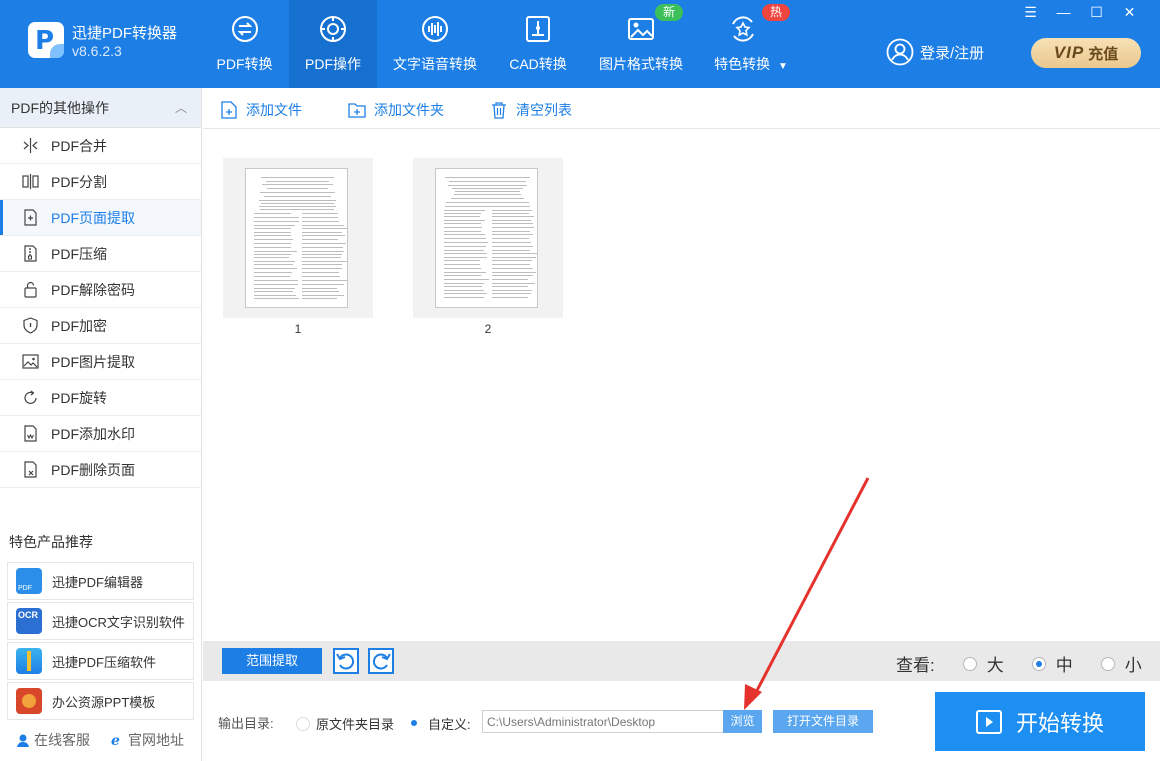 Image resolution: width=1160 pixels, height=761 pixels. I want to click on sidebar-item-merge: PDF合并, so click(100, 146).